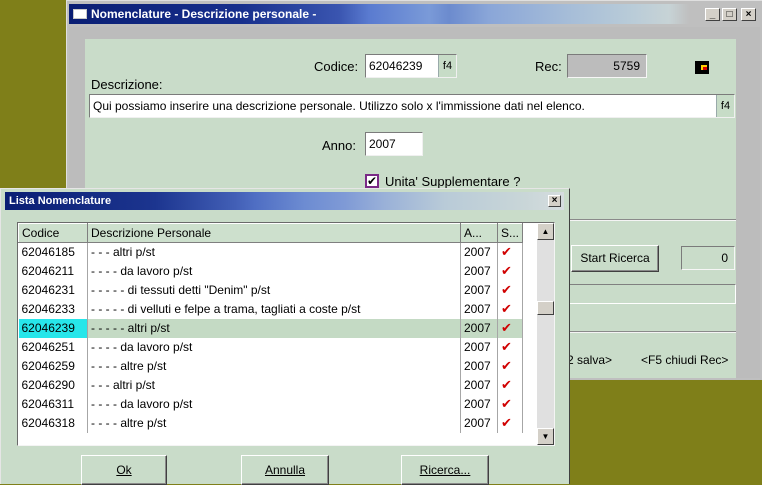  Describe the element at coordinates (748, 14) in the screenshot. I see `close-button: ×` at that location.